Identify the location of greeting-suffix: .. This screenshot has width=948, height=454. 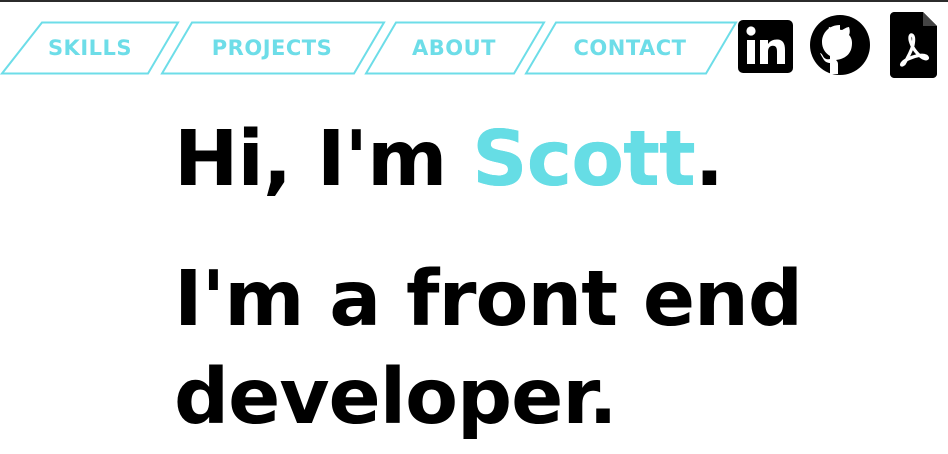
(709, 159).